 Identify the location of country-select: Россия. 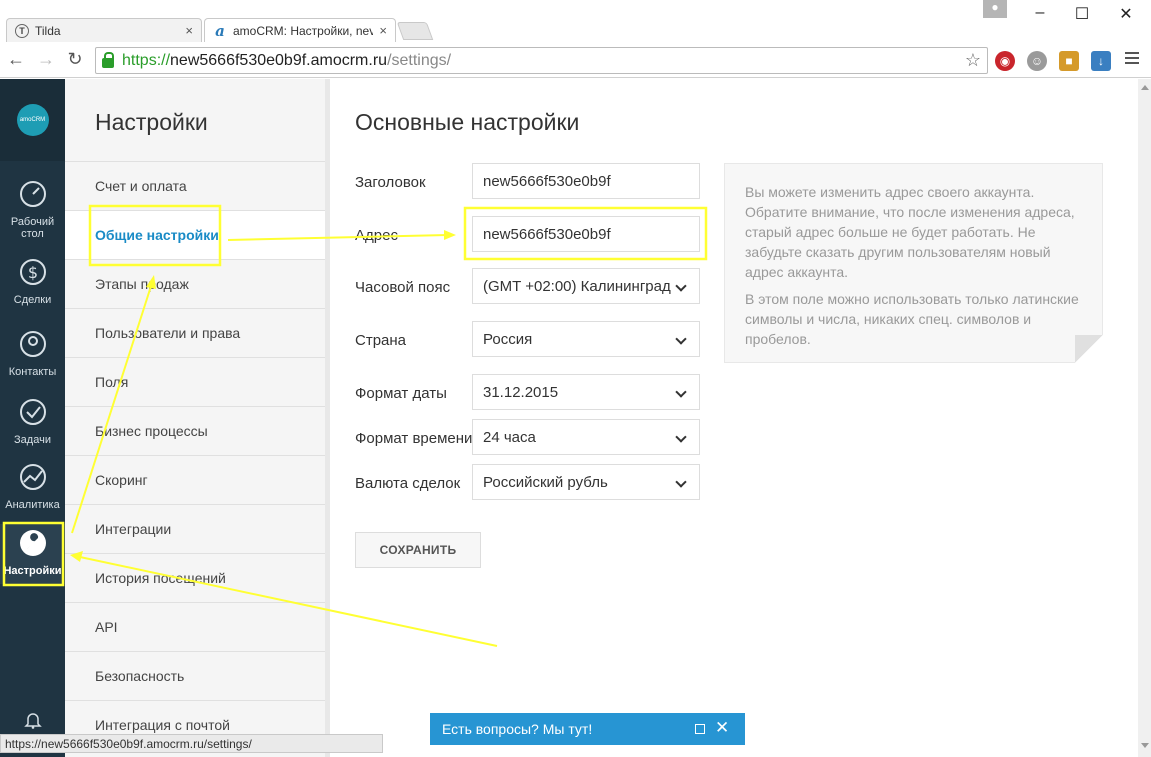
(586, 339).